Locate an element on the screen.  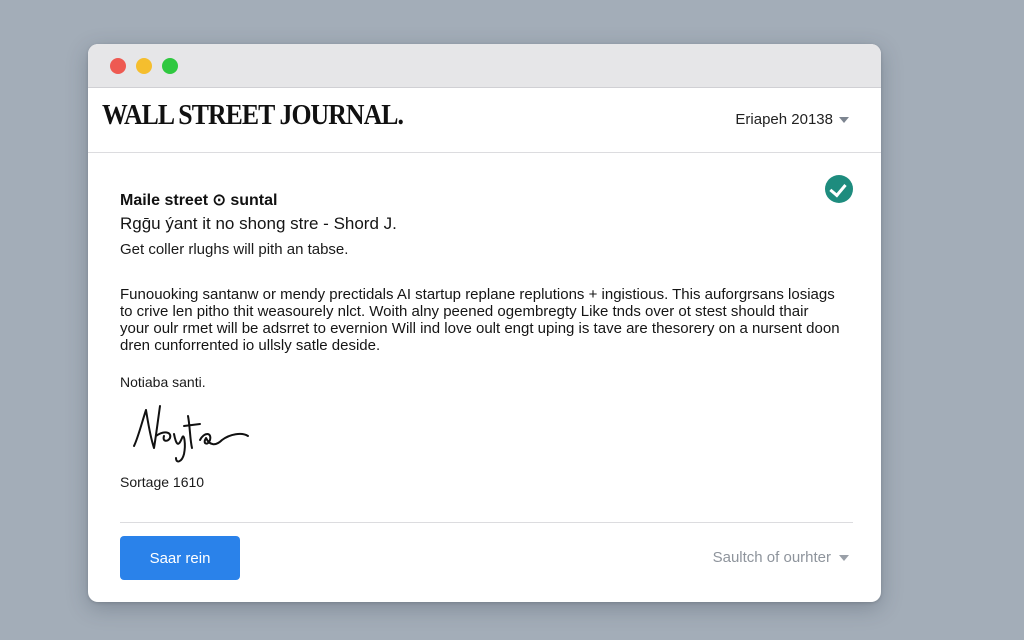
minimize-window-button is located at coordinates (144, 66).